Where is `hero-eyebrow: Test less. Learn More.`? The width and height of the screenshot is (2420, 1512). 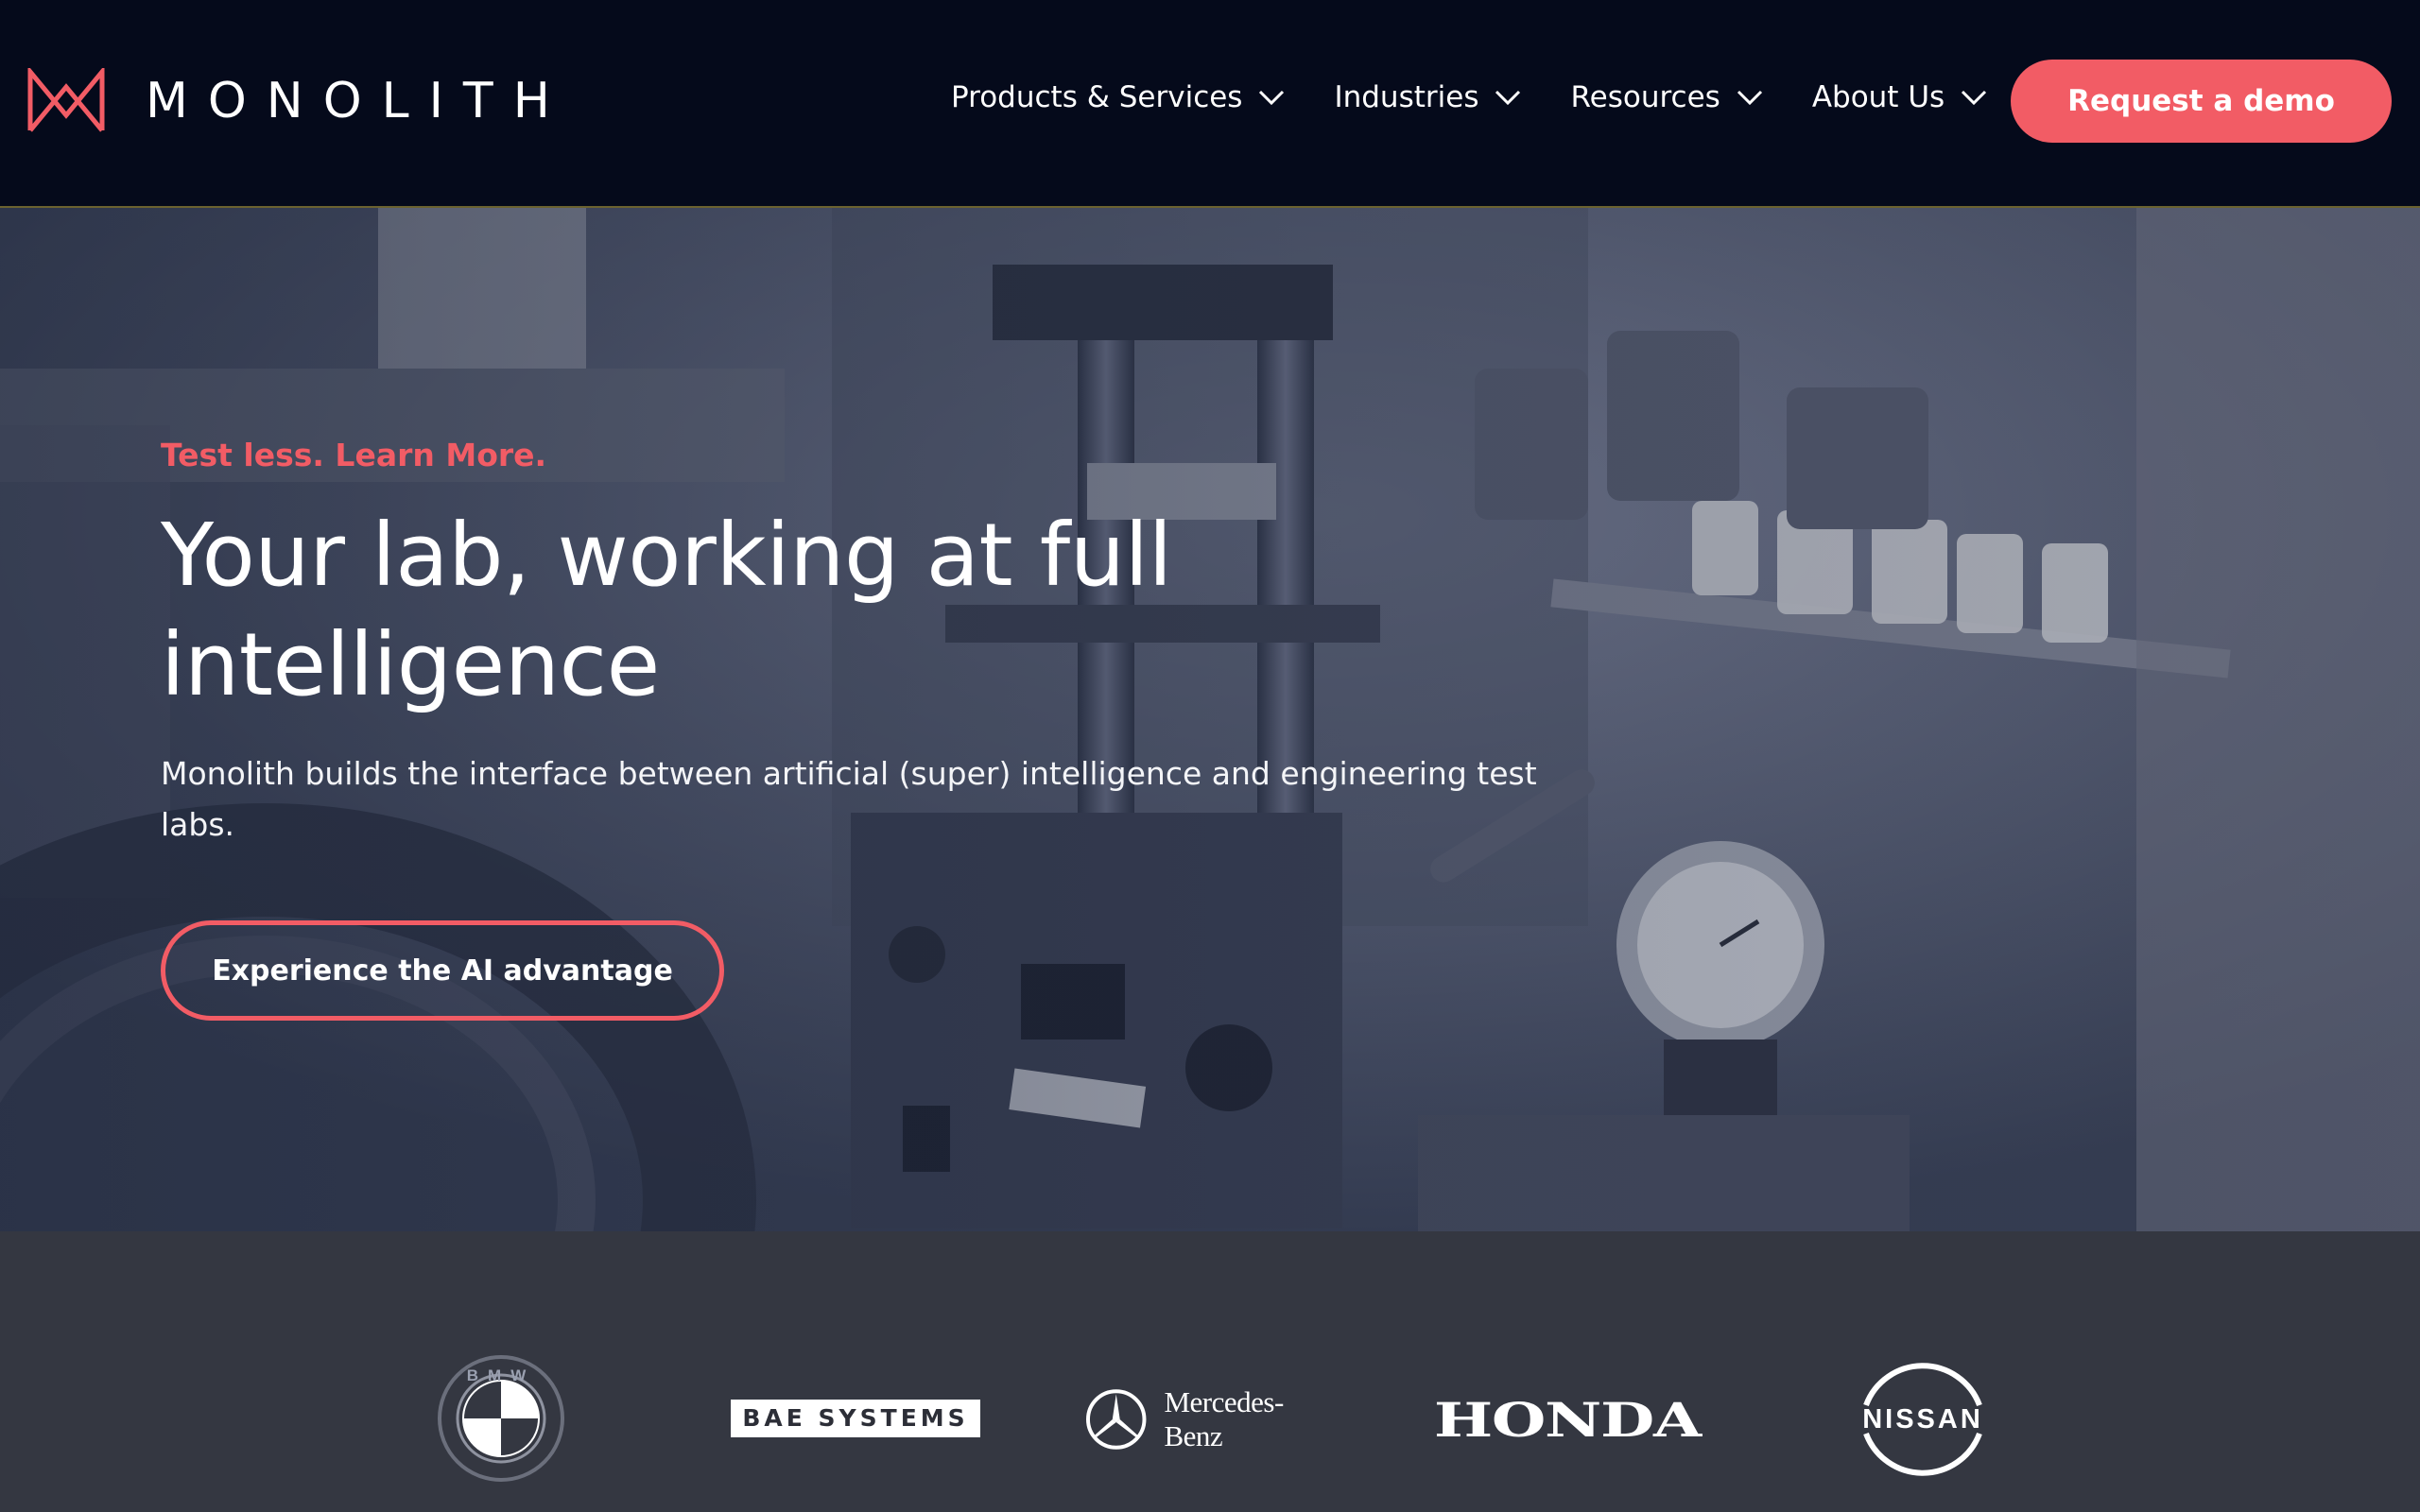
hero-eyebrow: Test less. Learn More. is located at coordinates (354, 455).